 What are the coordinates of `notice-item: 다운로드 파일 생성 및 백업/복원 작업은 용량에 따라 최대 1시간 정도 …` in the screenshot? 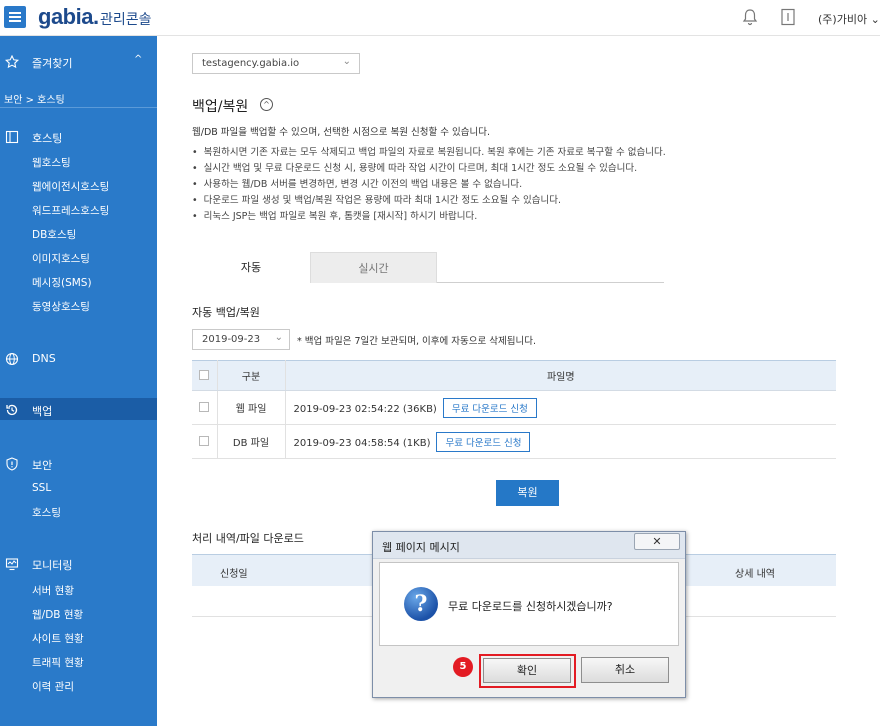 It's located at (429, 201).